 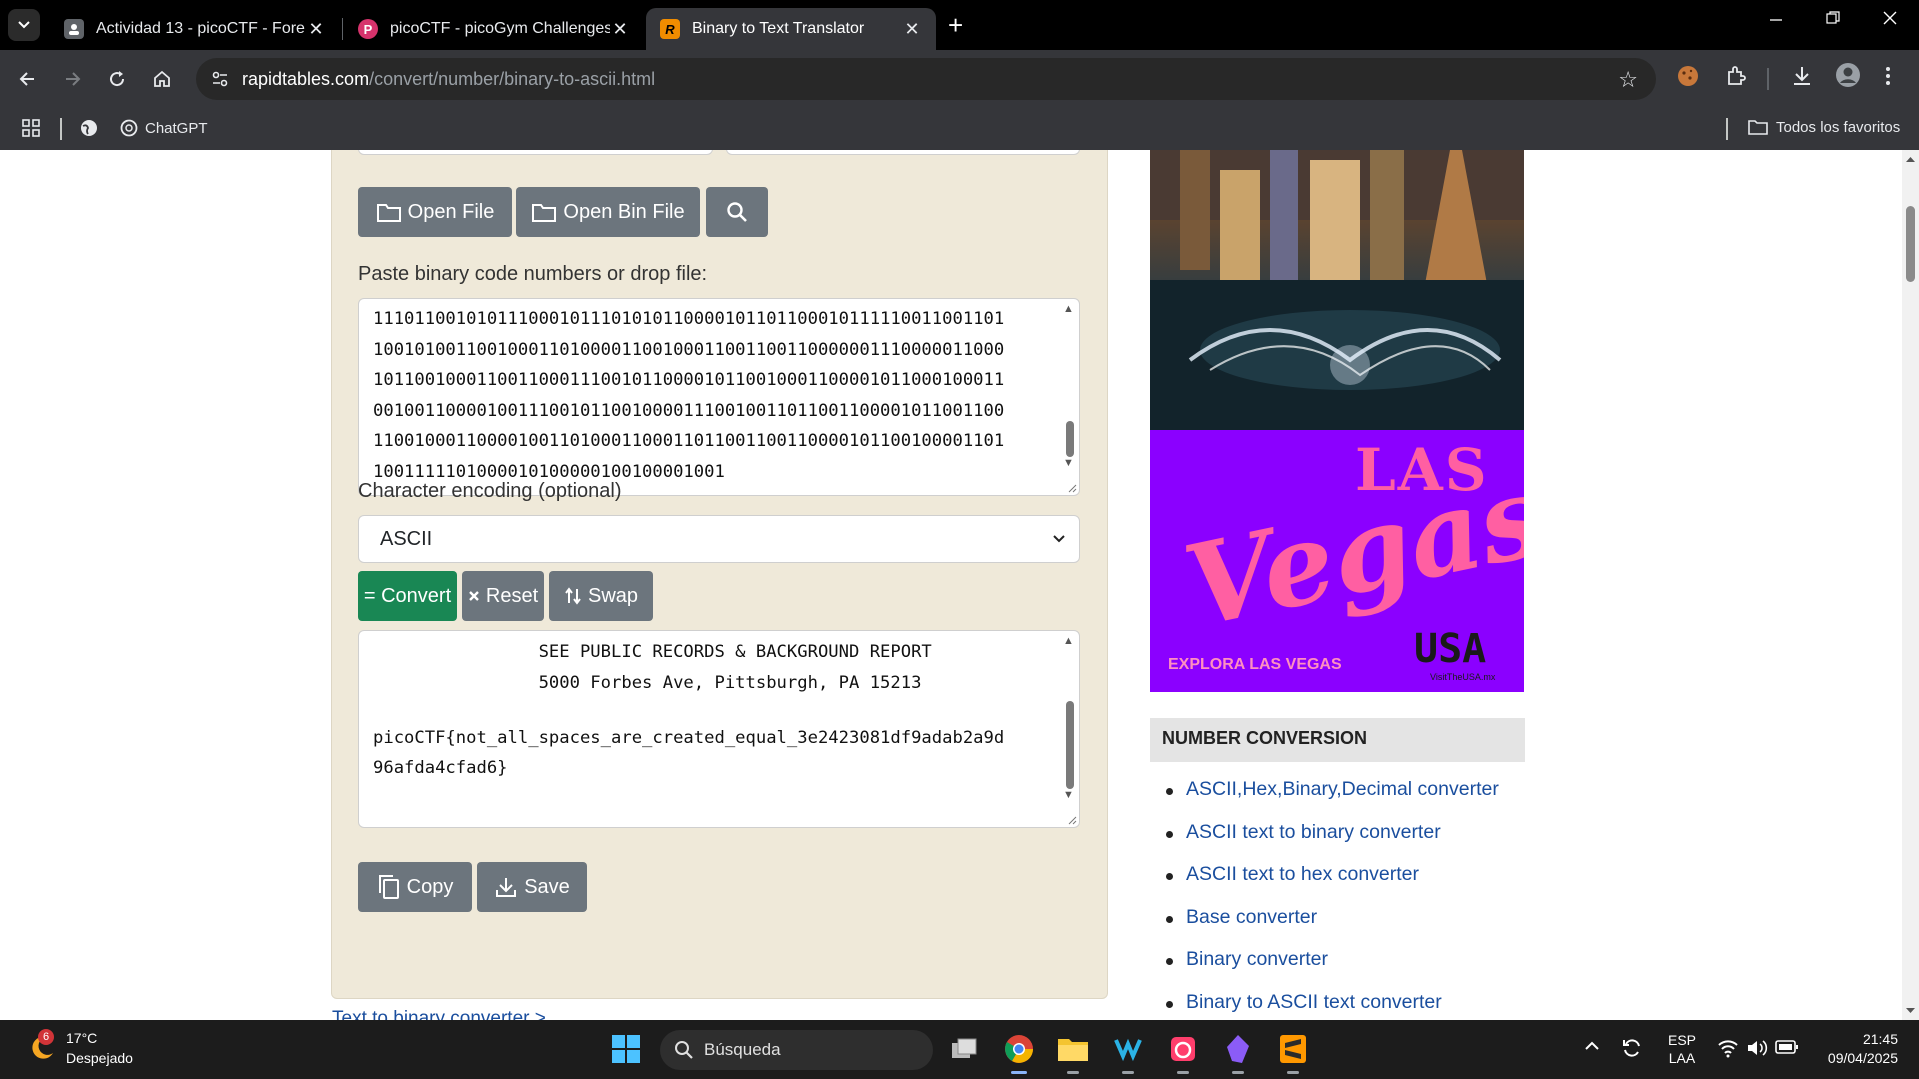 I want to click on clock: 21:45 09/04/2025, so click(x=1858, y=1049).